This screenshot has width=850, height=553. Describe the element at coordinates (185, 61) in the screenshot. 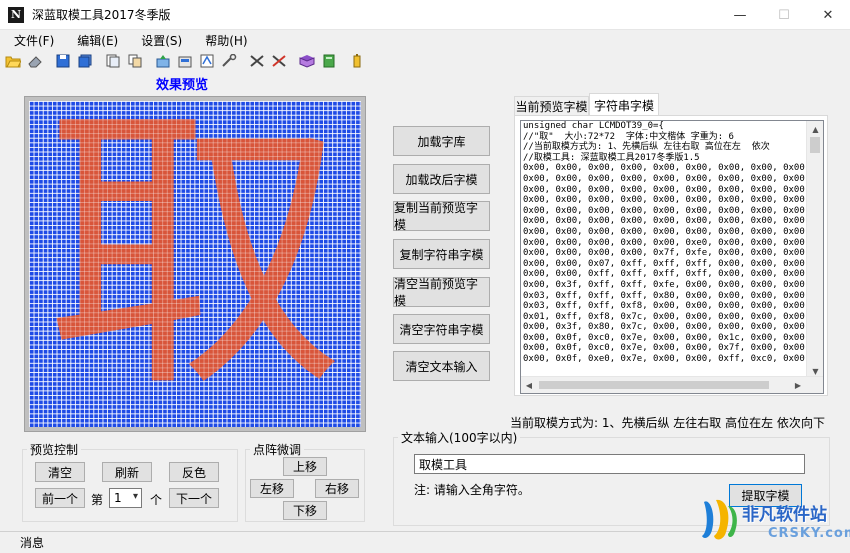

I see `import-icon` at that location.